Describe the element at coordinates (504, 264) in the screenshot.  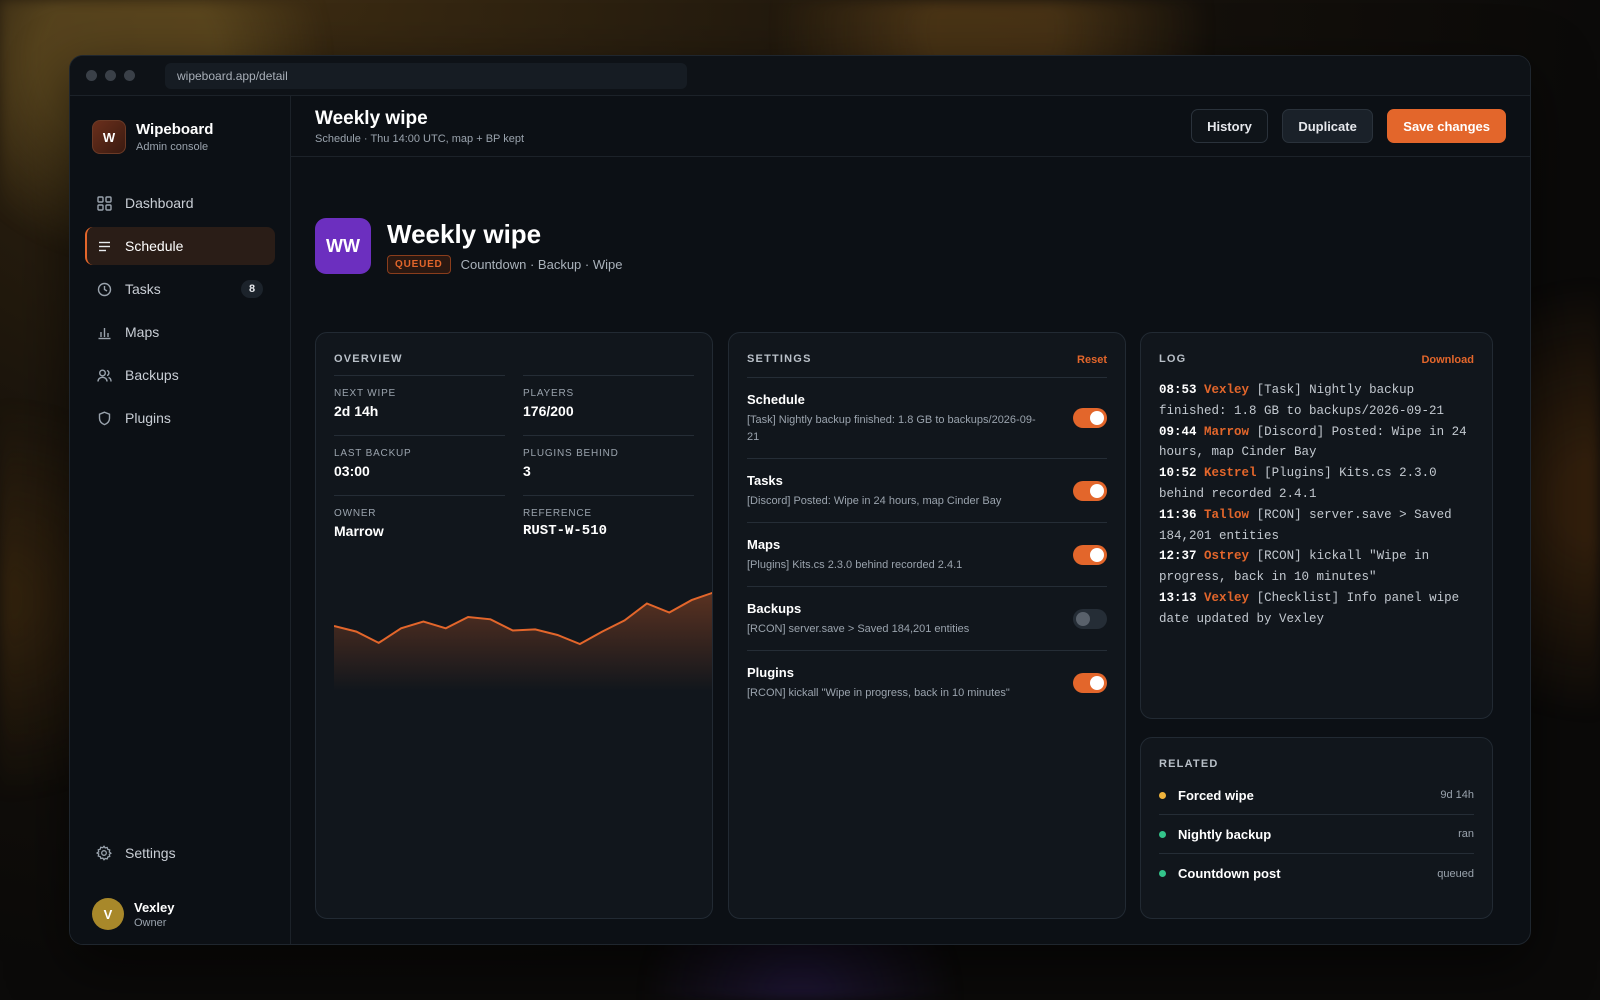
I see `hero-meta: QUEUED Countdown · Backup · Wipe` at that location.